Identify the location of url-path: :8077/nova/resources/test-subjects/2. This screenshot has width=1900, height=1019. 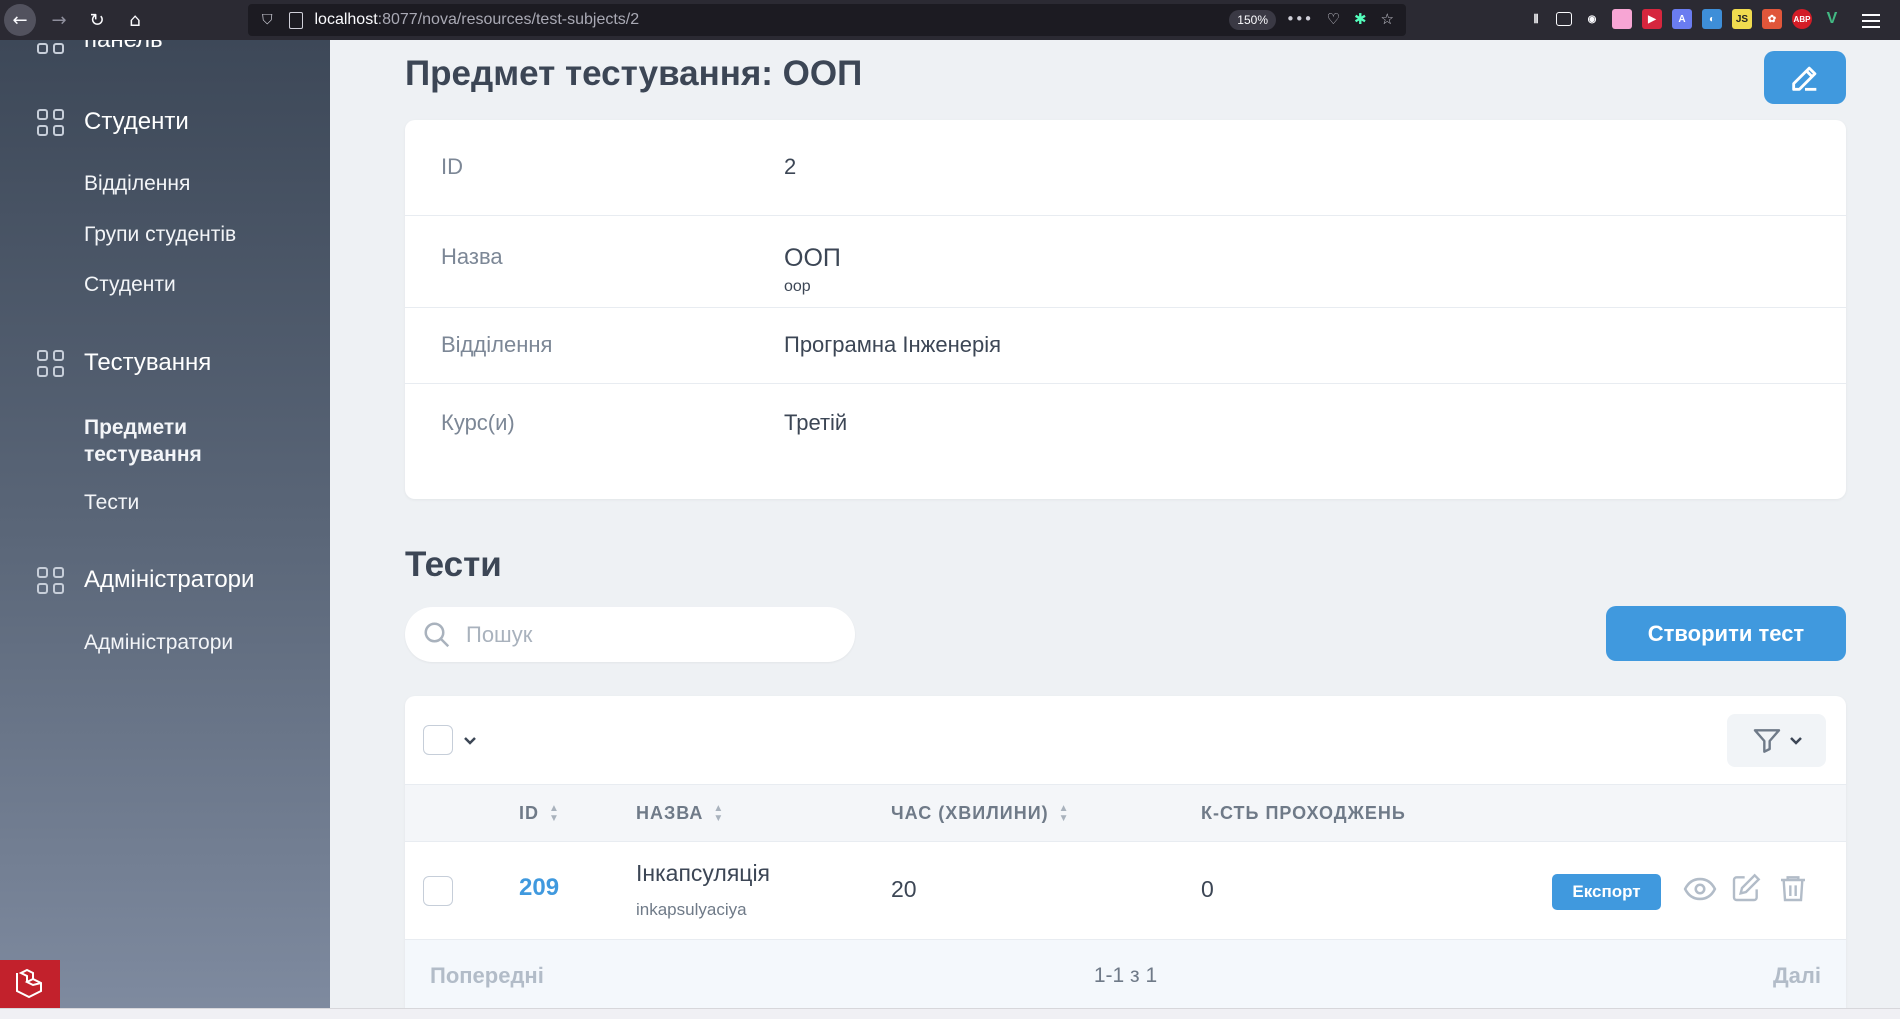
(508, 19).